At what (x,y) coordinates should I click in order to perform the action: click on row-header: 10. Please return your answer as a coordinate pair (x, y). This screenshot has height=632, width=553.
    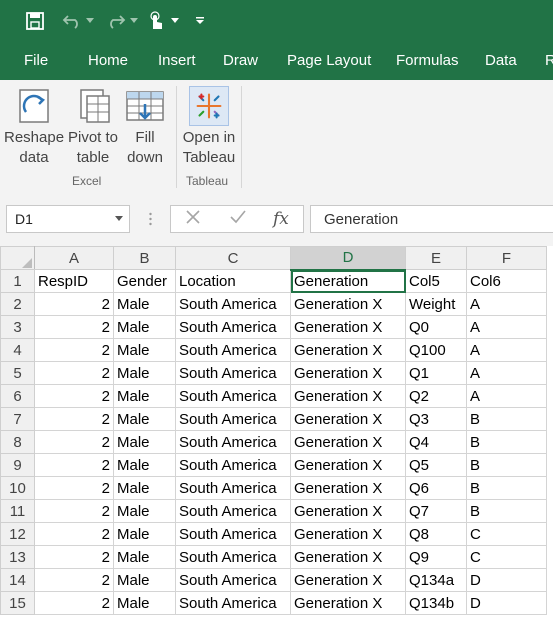
    Looking at the image, I should click on (17, 488).